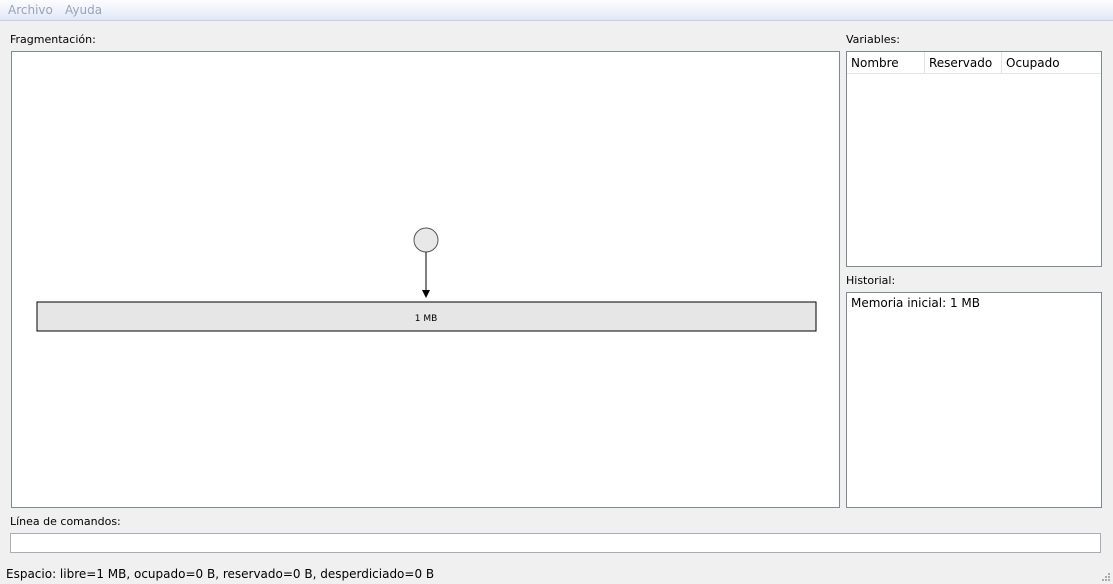 This screenshot has width=1113, height=584. I want to click on fragmentation-canvas: 1 MB, so click(426, 279).